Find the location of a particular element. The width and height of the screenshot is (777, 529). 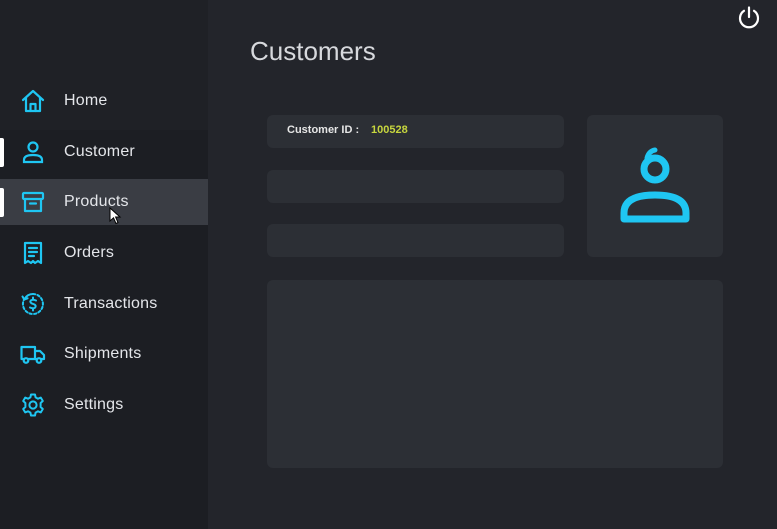

sidebar-item-settings: Settings is located at coordinates (104, 405).